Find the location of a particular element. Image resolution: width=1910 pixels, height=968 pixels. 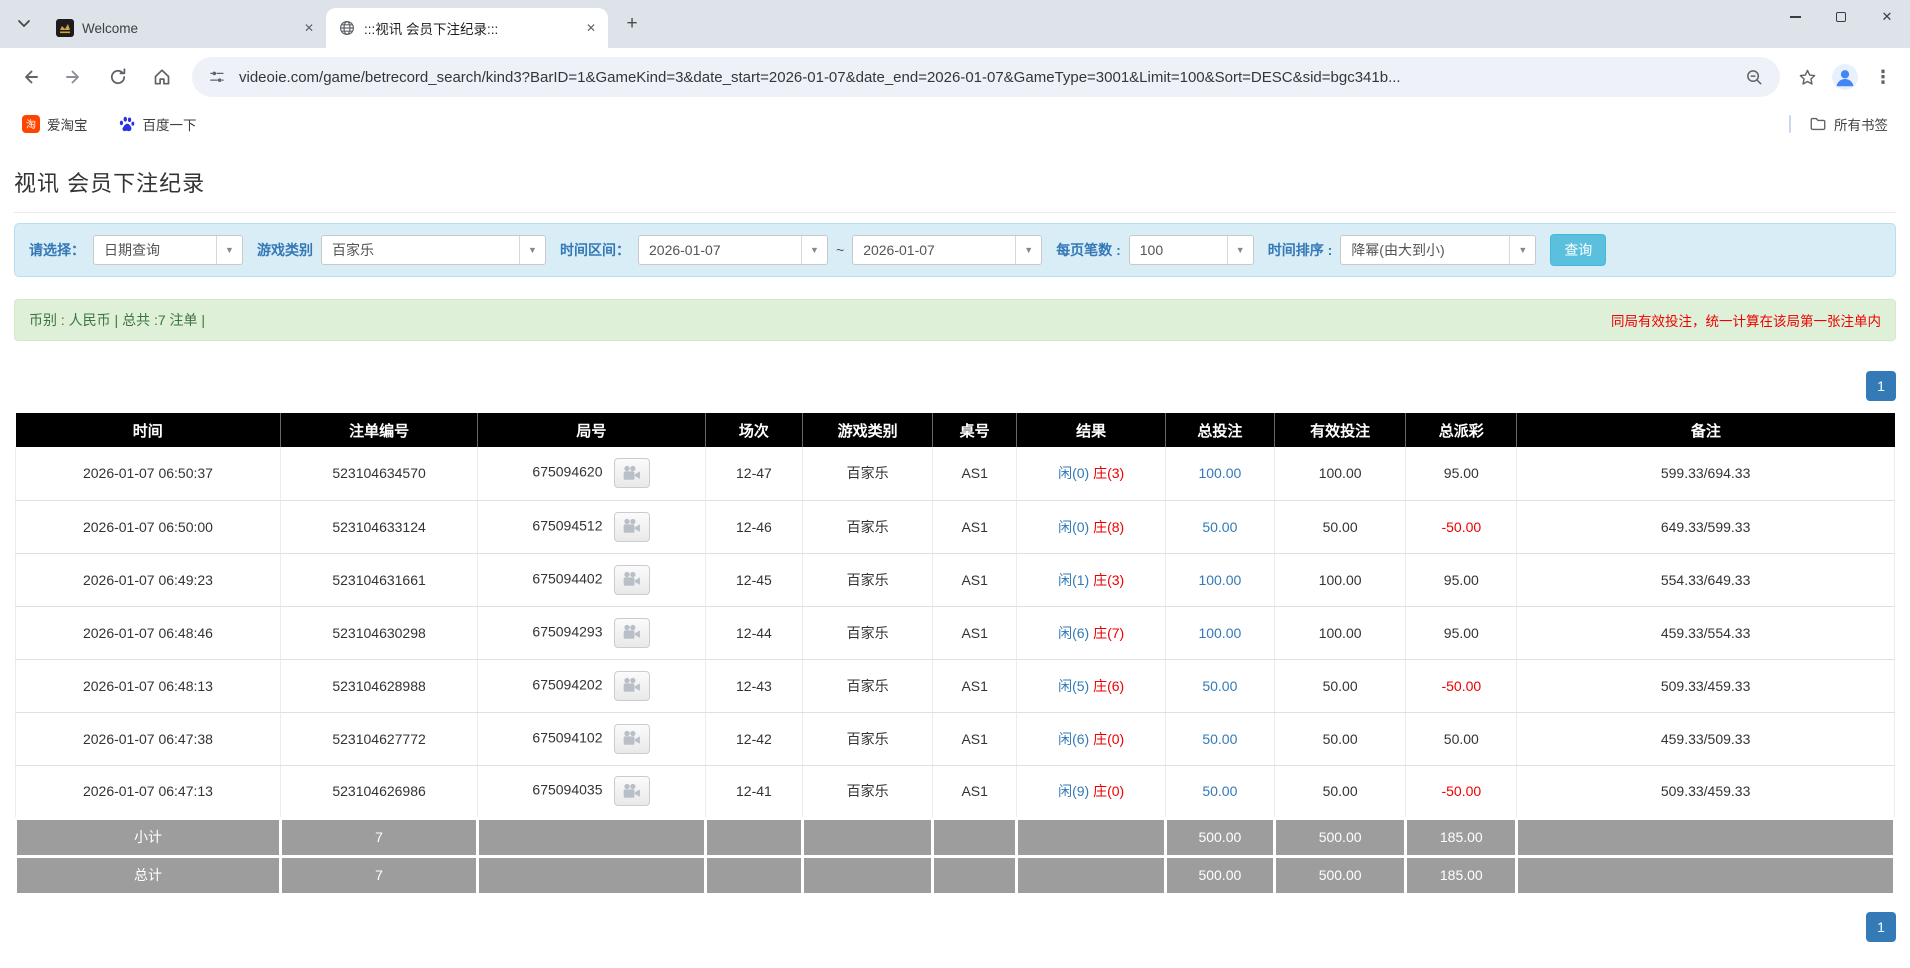

star-icon is located at coordinates (1807, 77).